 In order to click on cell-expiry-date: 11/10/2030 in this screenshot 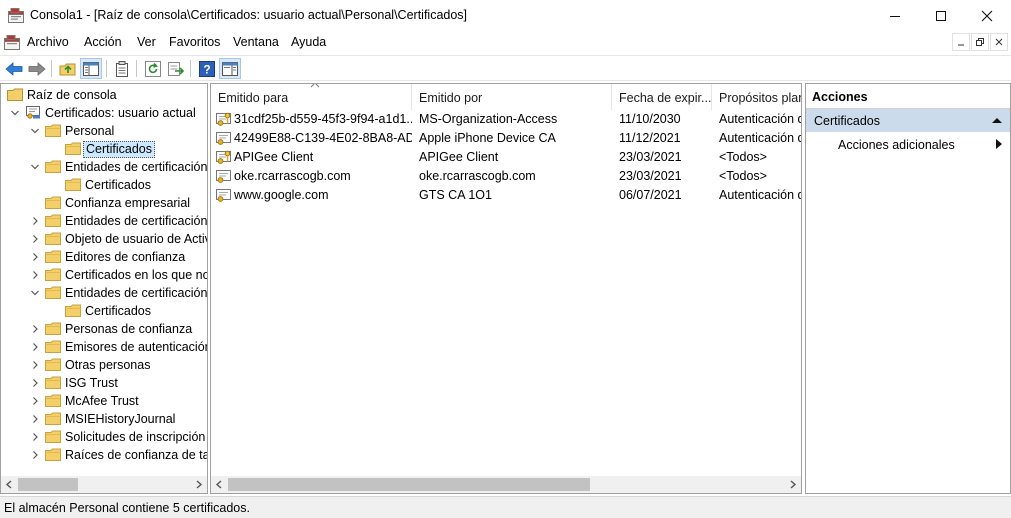, I will do `click(650, 119)`.